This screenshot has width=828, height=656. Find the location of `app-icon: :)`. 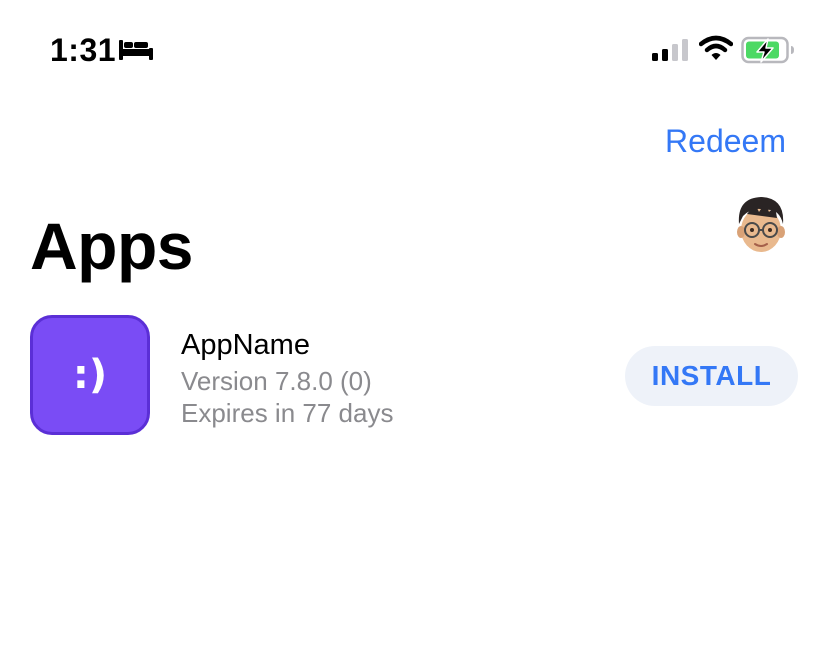

app-icon: :) is located at coordinates (90, 375).